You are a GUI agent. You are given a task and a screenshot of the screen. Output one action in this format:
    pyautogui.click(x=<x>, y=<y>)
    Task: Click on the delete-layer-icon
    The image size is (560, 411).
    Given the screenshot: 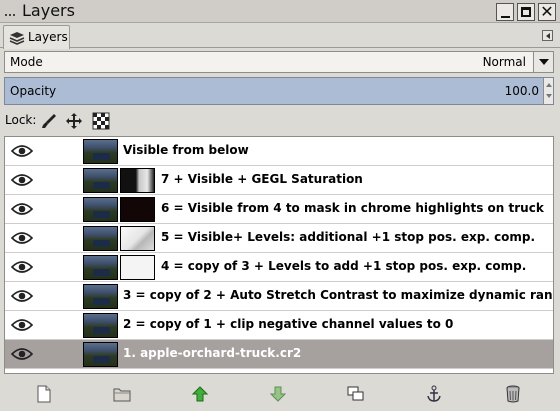 What is the action you would take?
    pyautogui.click(x=513, y=394)
    